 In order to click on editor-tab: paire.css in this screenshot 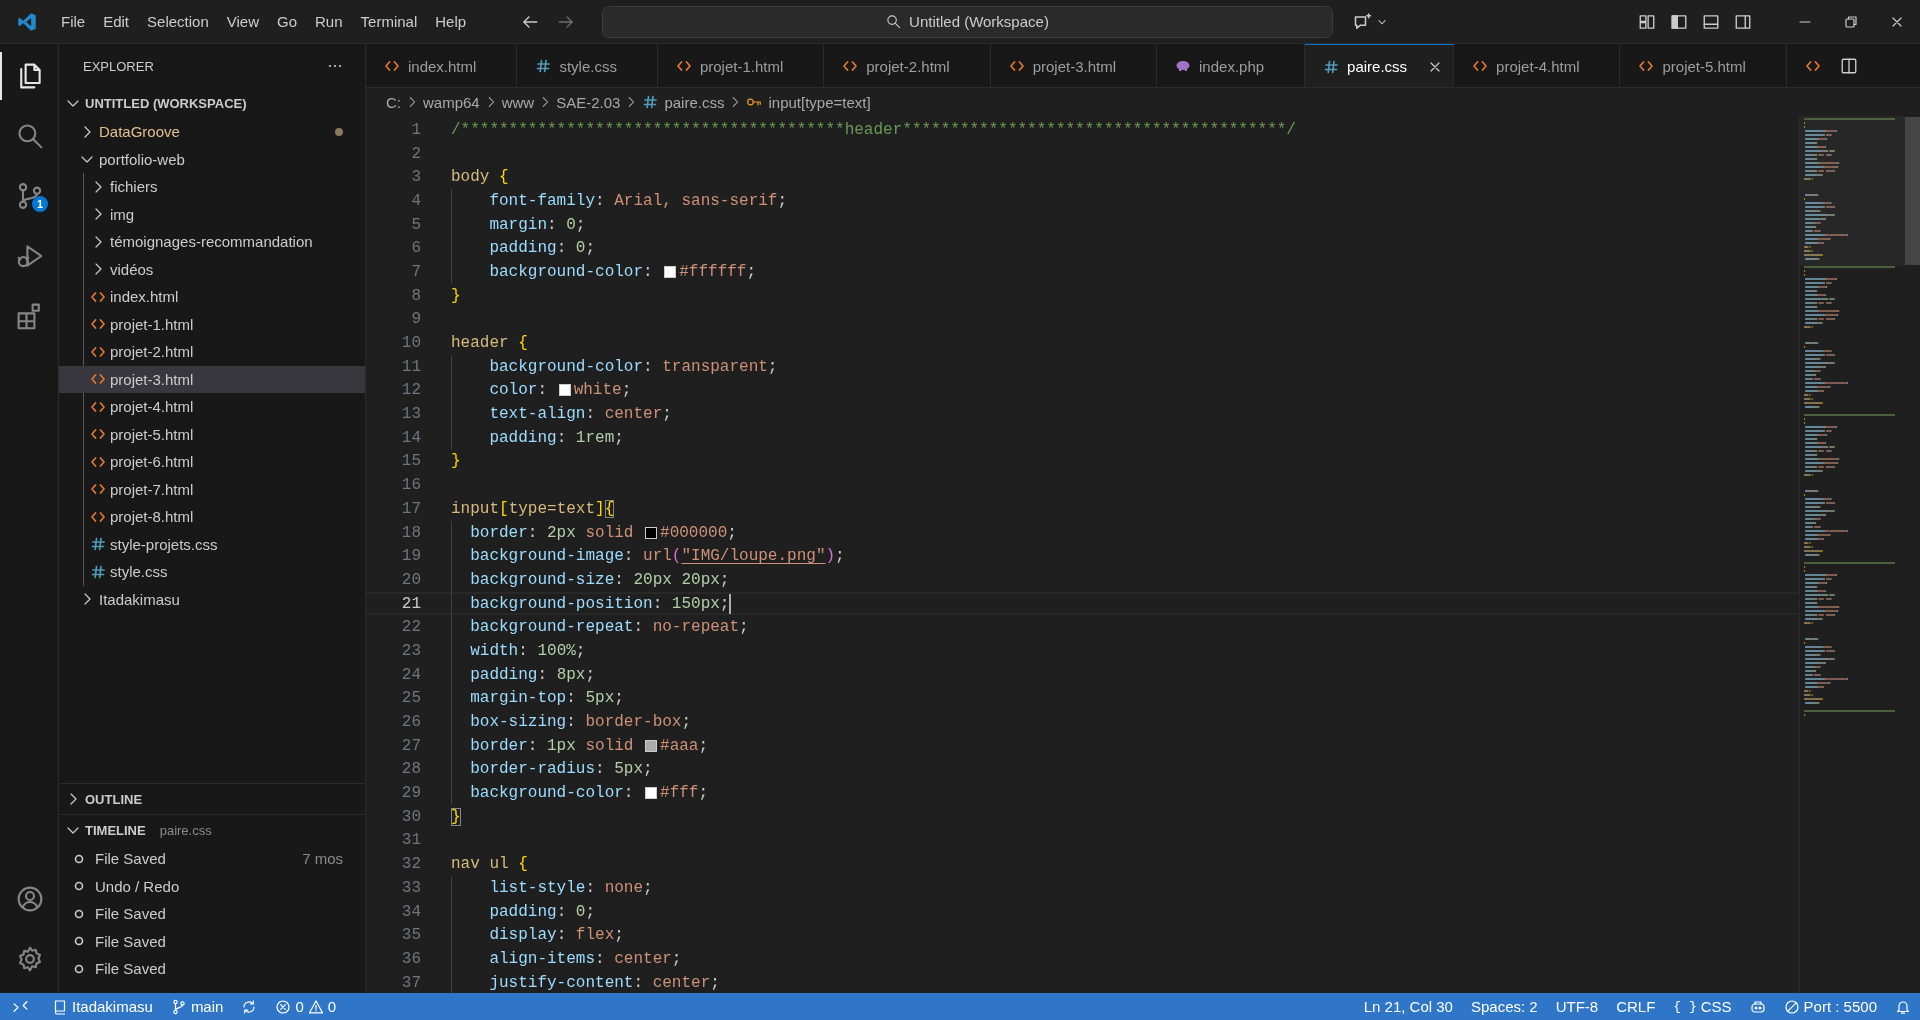, I will do `click(1380, 65)`.